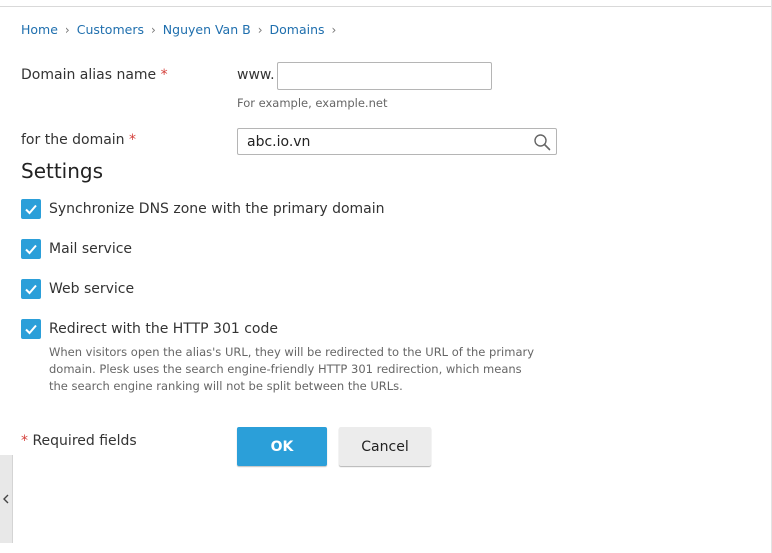 Image resolution: width=772 pixels, height=553 pixels. I want to click on domain-label: for the domain *, so click(78, 140).